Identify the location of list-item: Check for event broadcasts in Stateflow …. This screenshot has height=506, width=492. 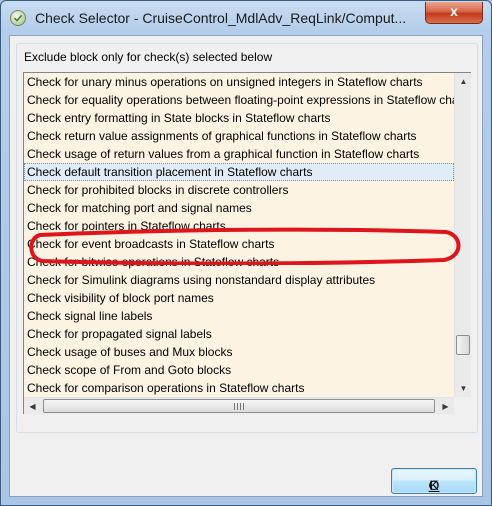
(239, 244).